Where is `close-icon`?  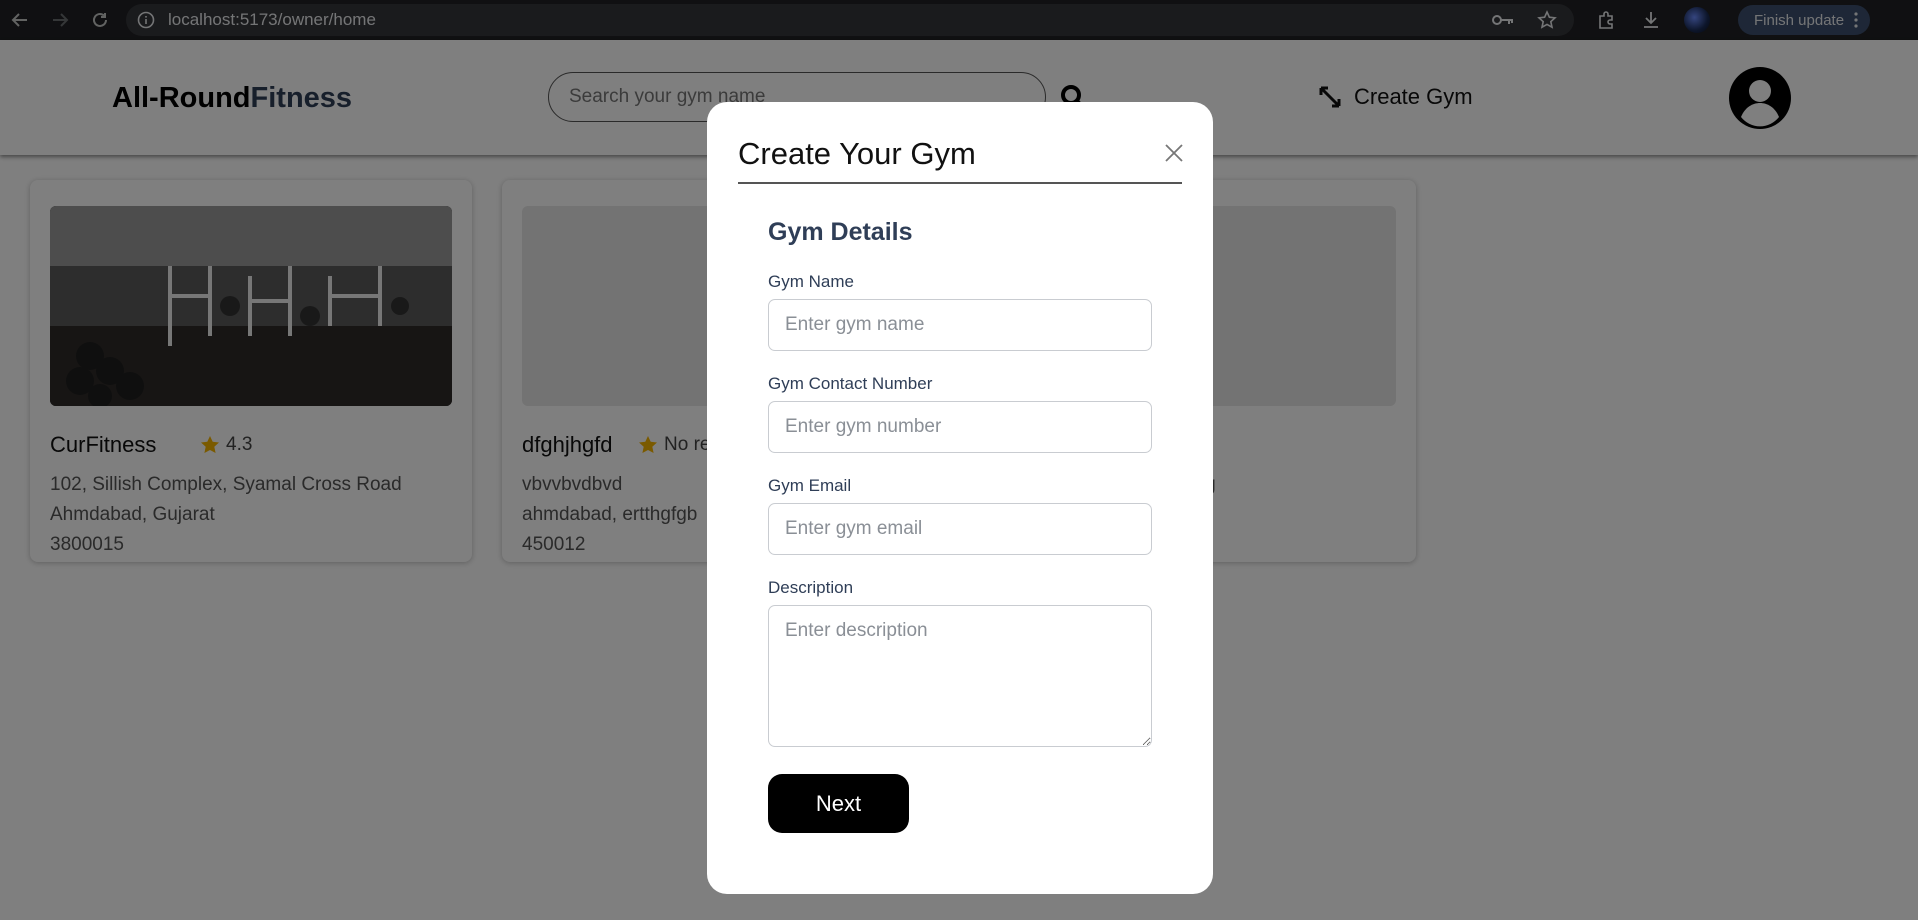
close-icon is located at coordinates (1174, 153).